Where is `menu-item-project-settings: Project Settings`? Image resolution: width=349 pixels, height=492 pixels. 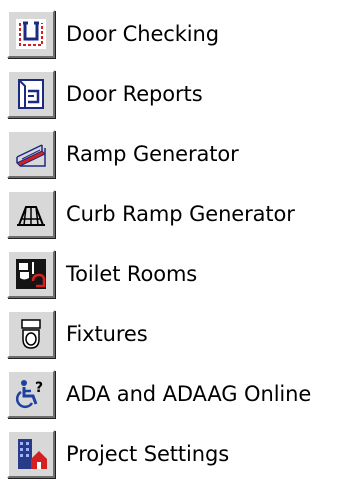
menu-item-project-settings: Project Settings is located at coordinates (177, 455).